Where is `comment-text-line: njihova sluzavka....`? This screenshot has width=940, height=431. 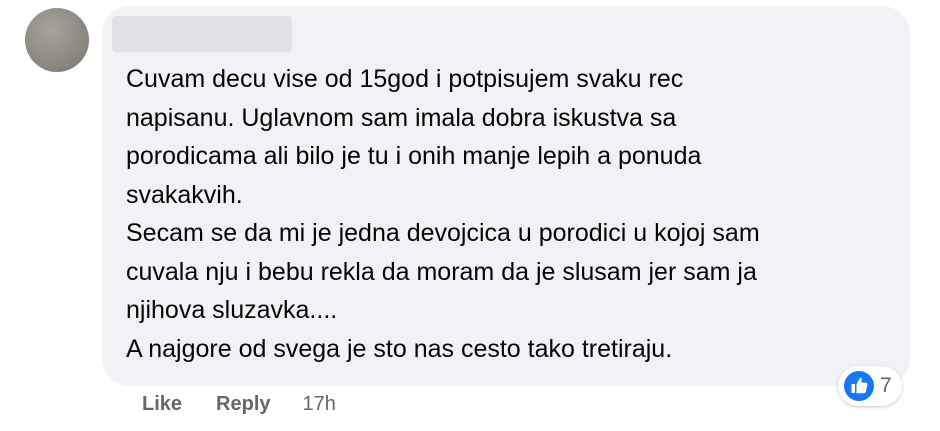
comment-text-line: njihova sluzavka.... is located at coordinates (232, 310).